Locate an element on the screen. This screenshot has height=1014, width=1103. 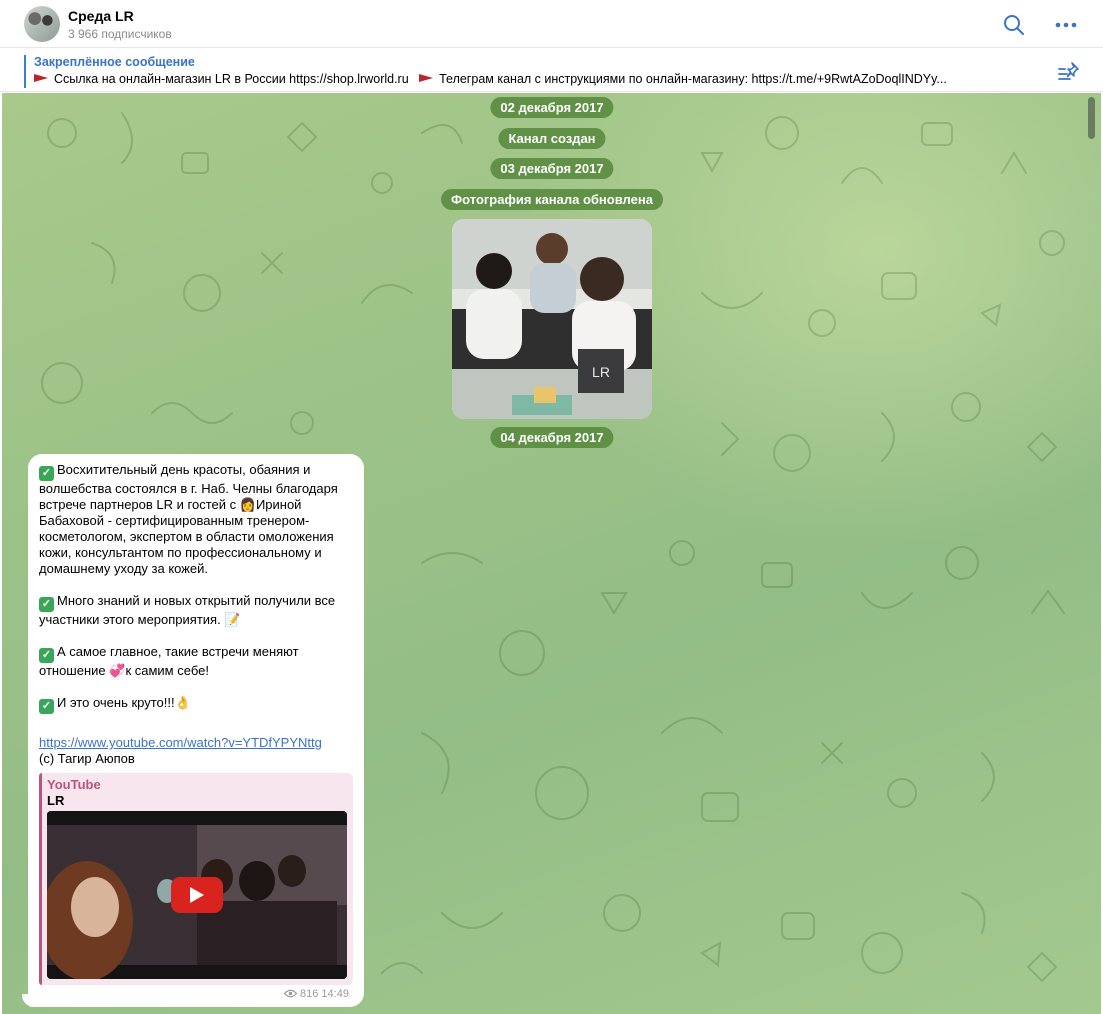
svg-text: LR is located at coordinates (601, 372).